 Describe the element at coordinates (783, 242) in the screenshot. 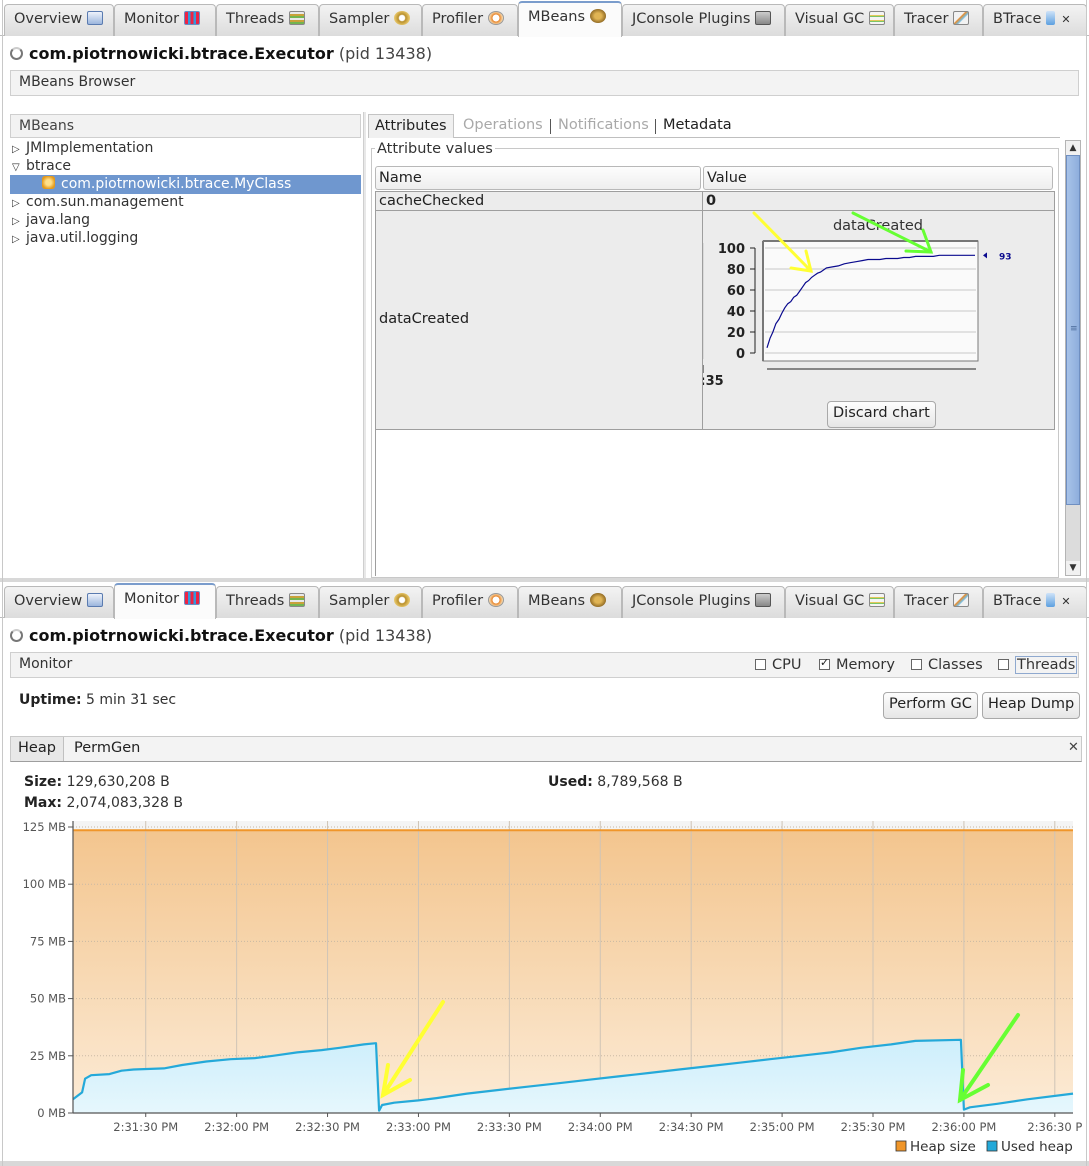

I see `yellow-arrow-icon` at that location.